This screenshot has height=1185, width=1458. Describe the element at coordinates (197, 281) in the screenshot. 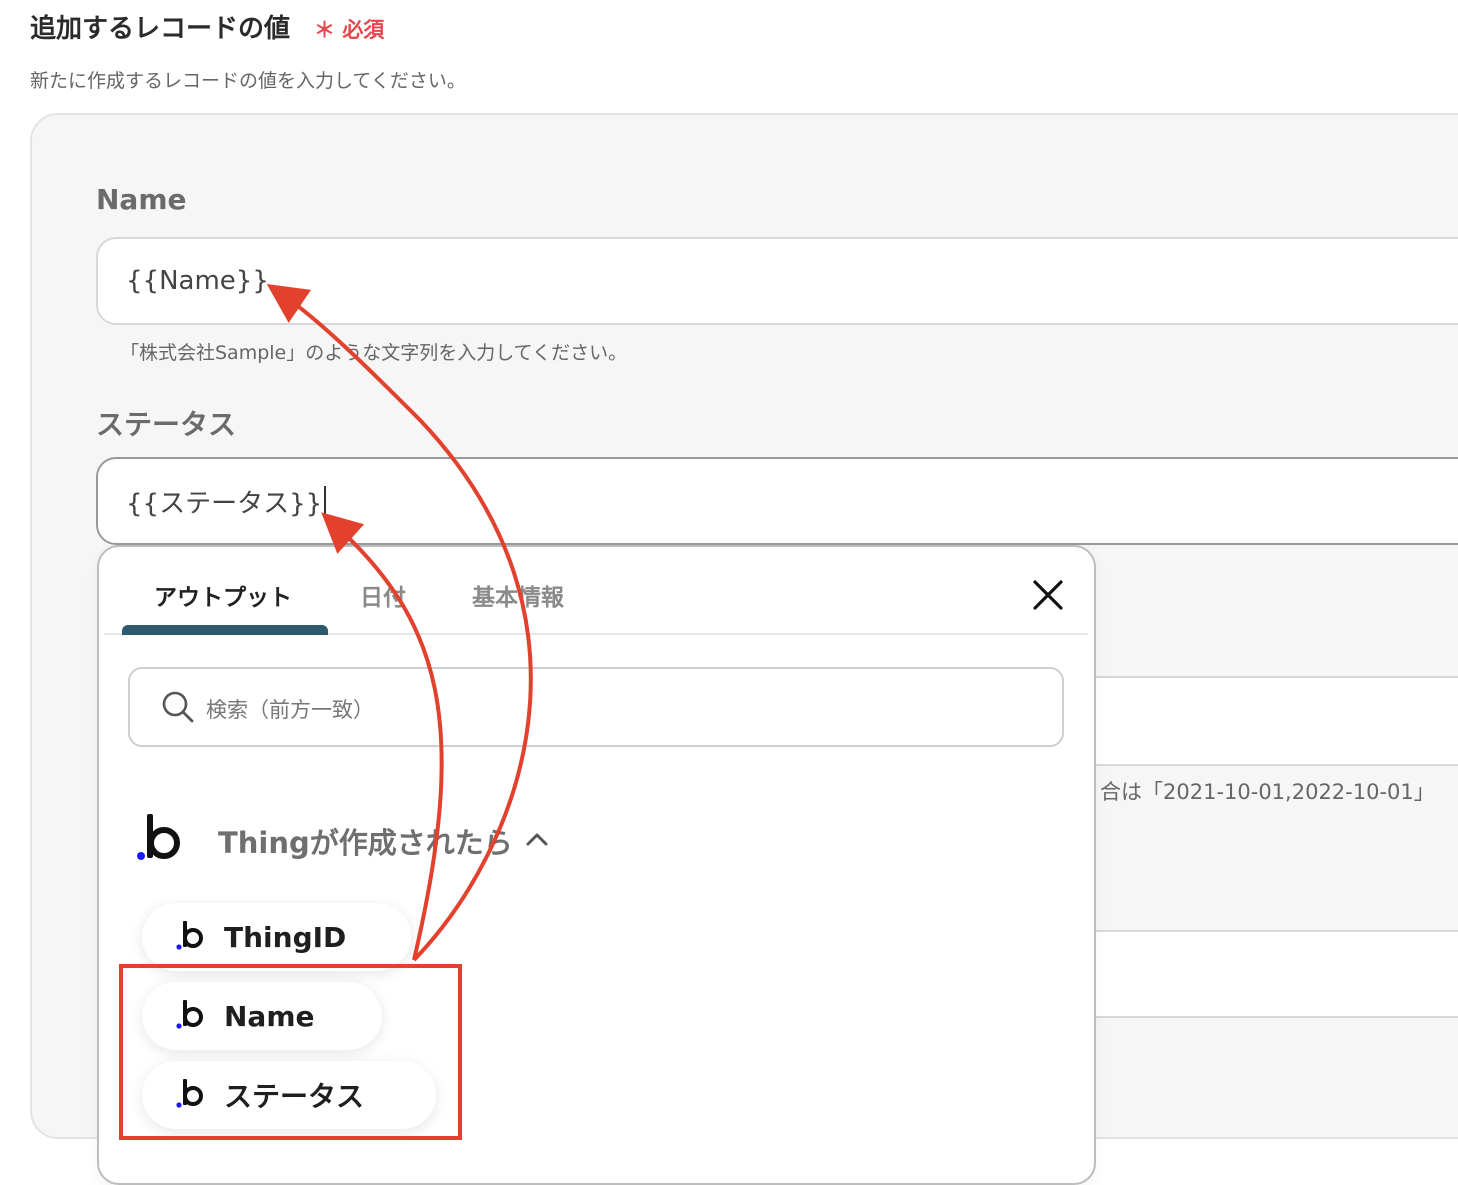

I see `name-input-value: {{Name}}` at that location.